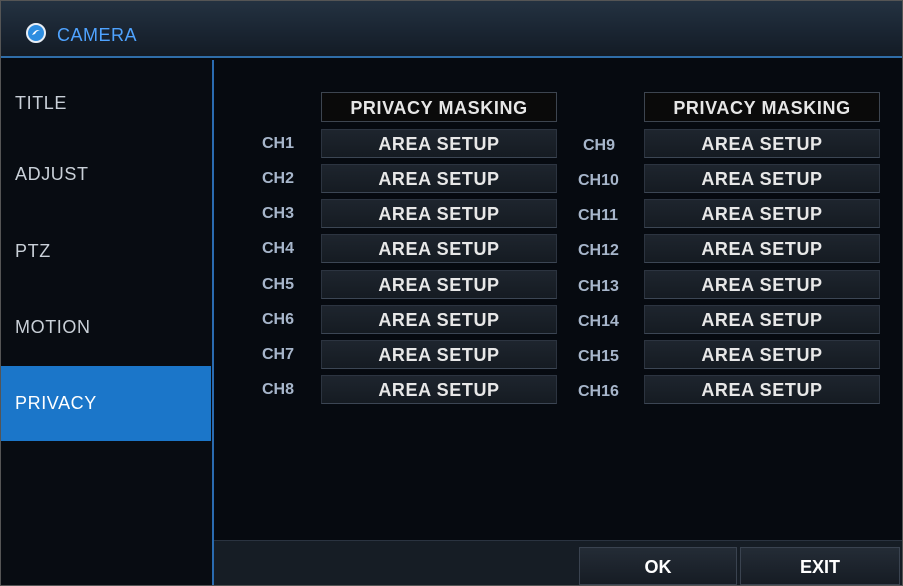 The width and height of the screenshot is (903, 586). I want to click on camera-logo-icon, so click(36, 33).